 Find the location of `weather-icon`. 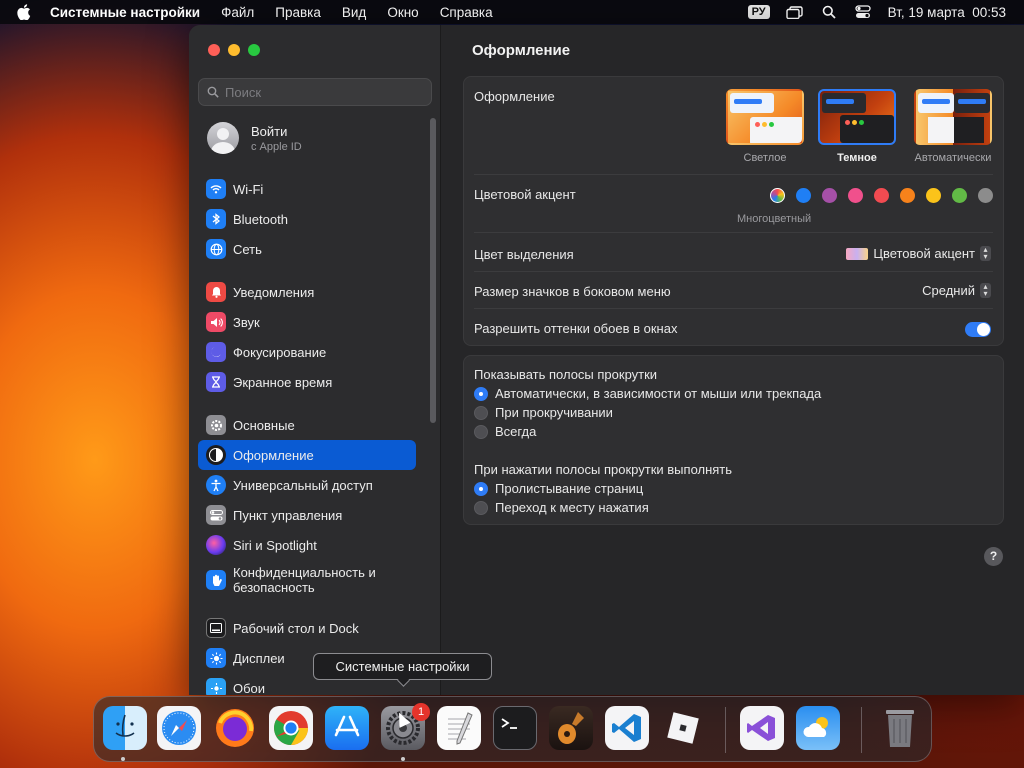

weather-icon is located at coordinates (818, 728).